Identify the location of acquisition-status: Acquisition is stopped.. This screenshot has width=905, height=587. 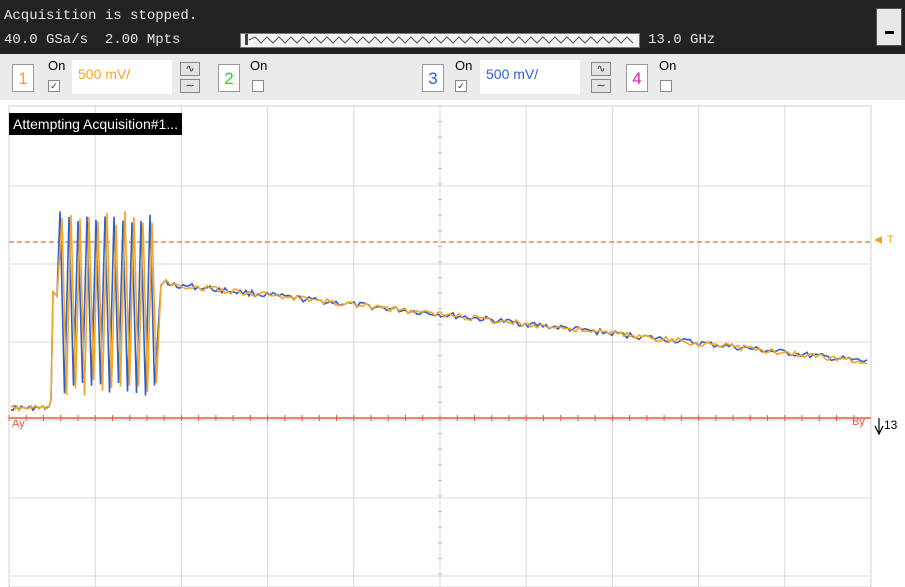
(101, 16).